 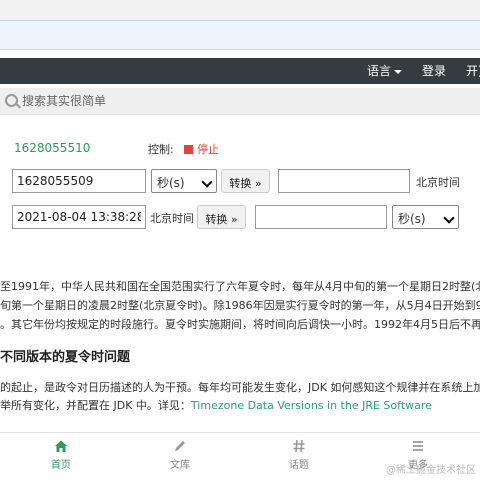 I want to click on search-icon, so click(x=11, y=100).